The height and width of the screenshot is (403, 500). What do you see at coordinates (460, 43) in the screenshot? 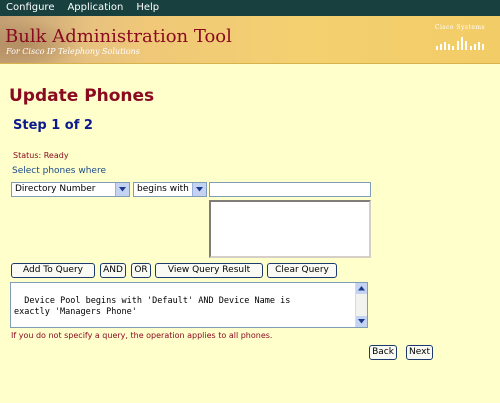
I see `logo-bars-icon` at bounding box center [460, 43].